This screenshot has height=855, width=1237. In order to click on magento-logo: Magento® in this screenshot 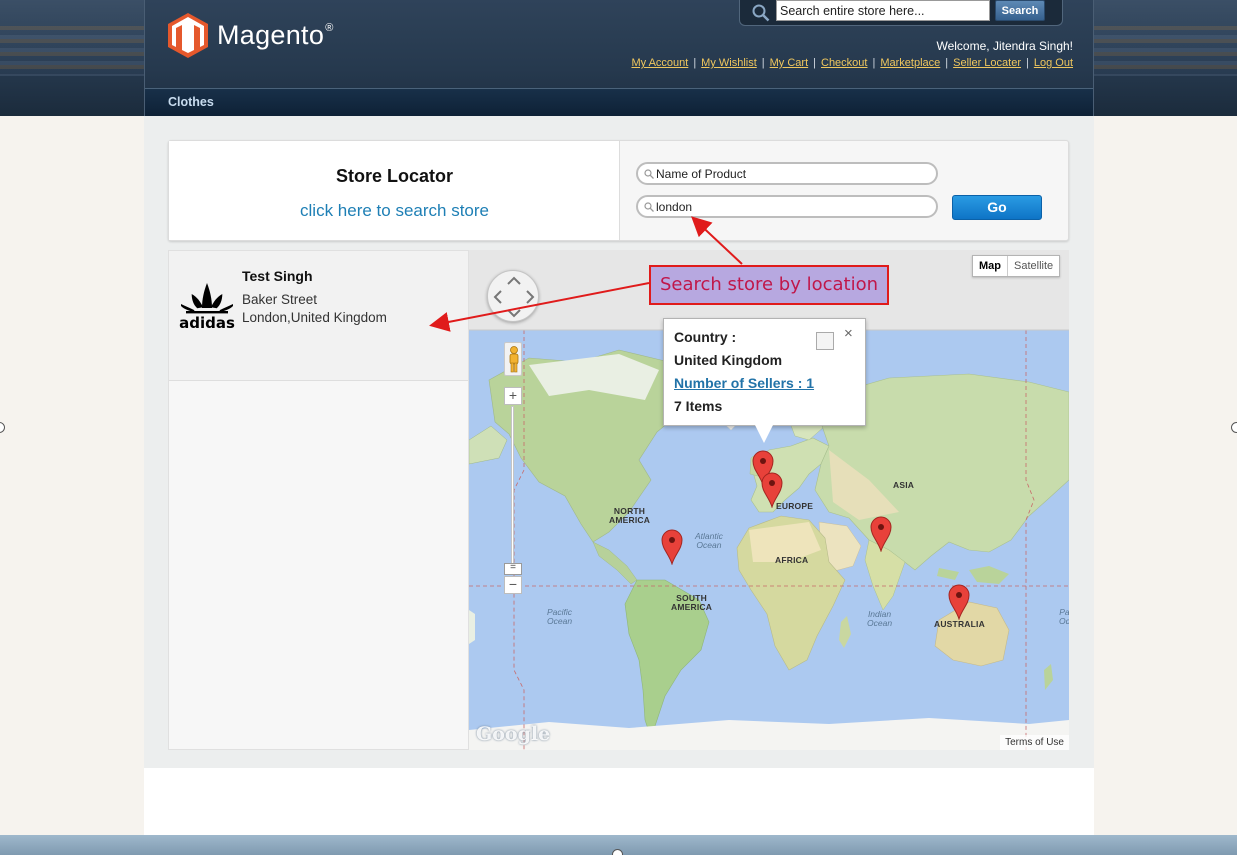, I will do `click(250, 35)`.